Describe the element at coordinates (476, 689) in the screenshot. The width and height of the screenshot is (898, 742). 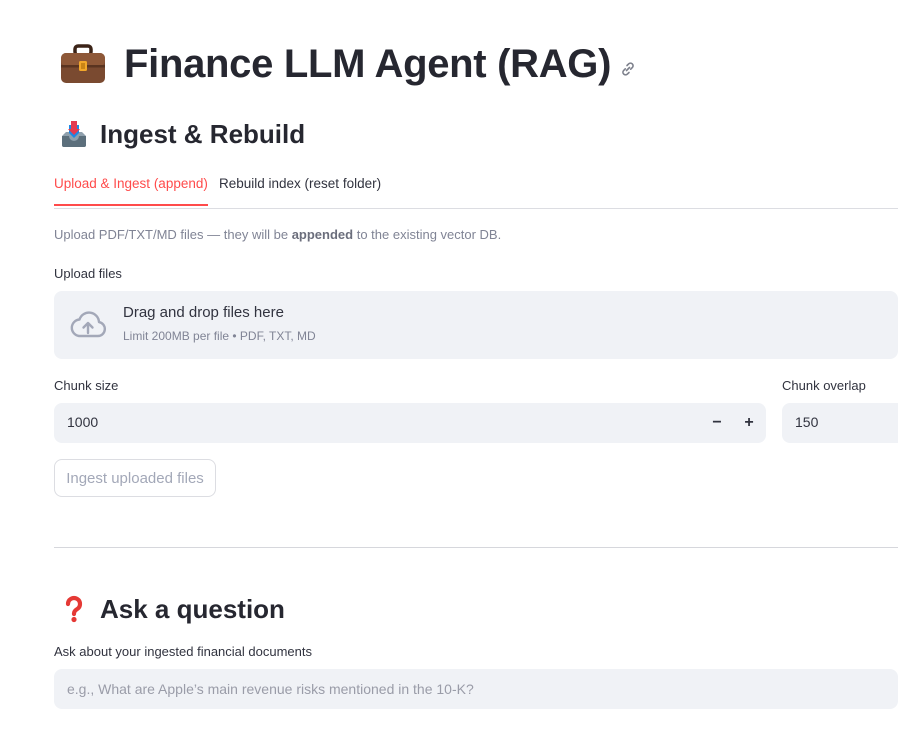
I see `question-input` at that location.